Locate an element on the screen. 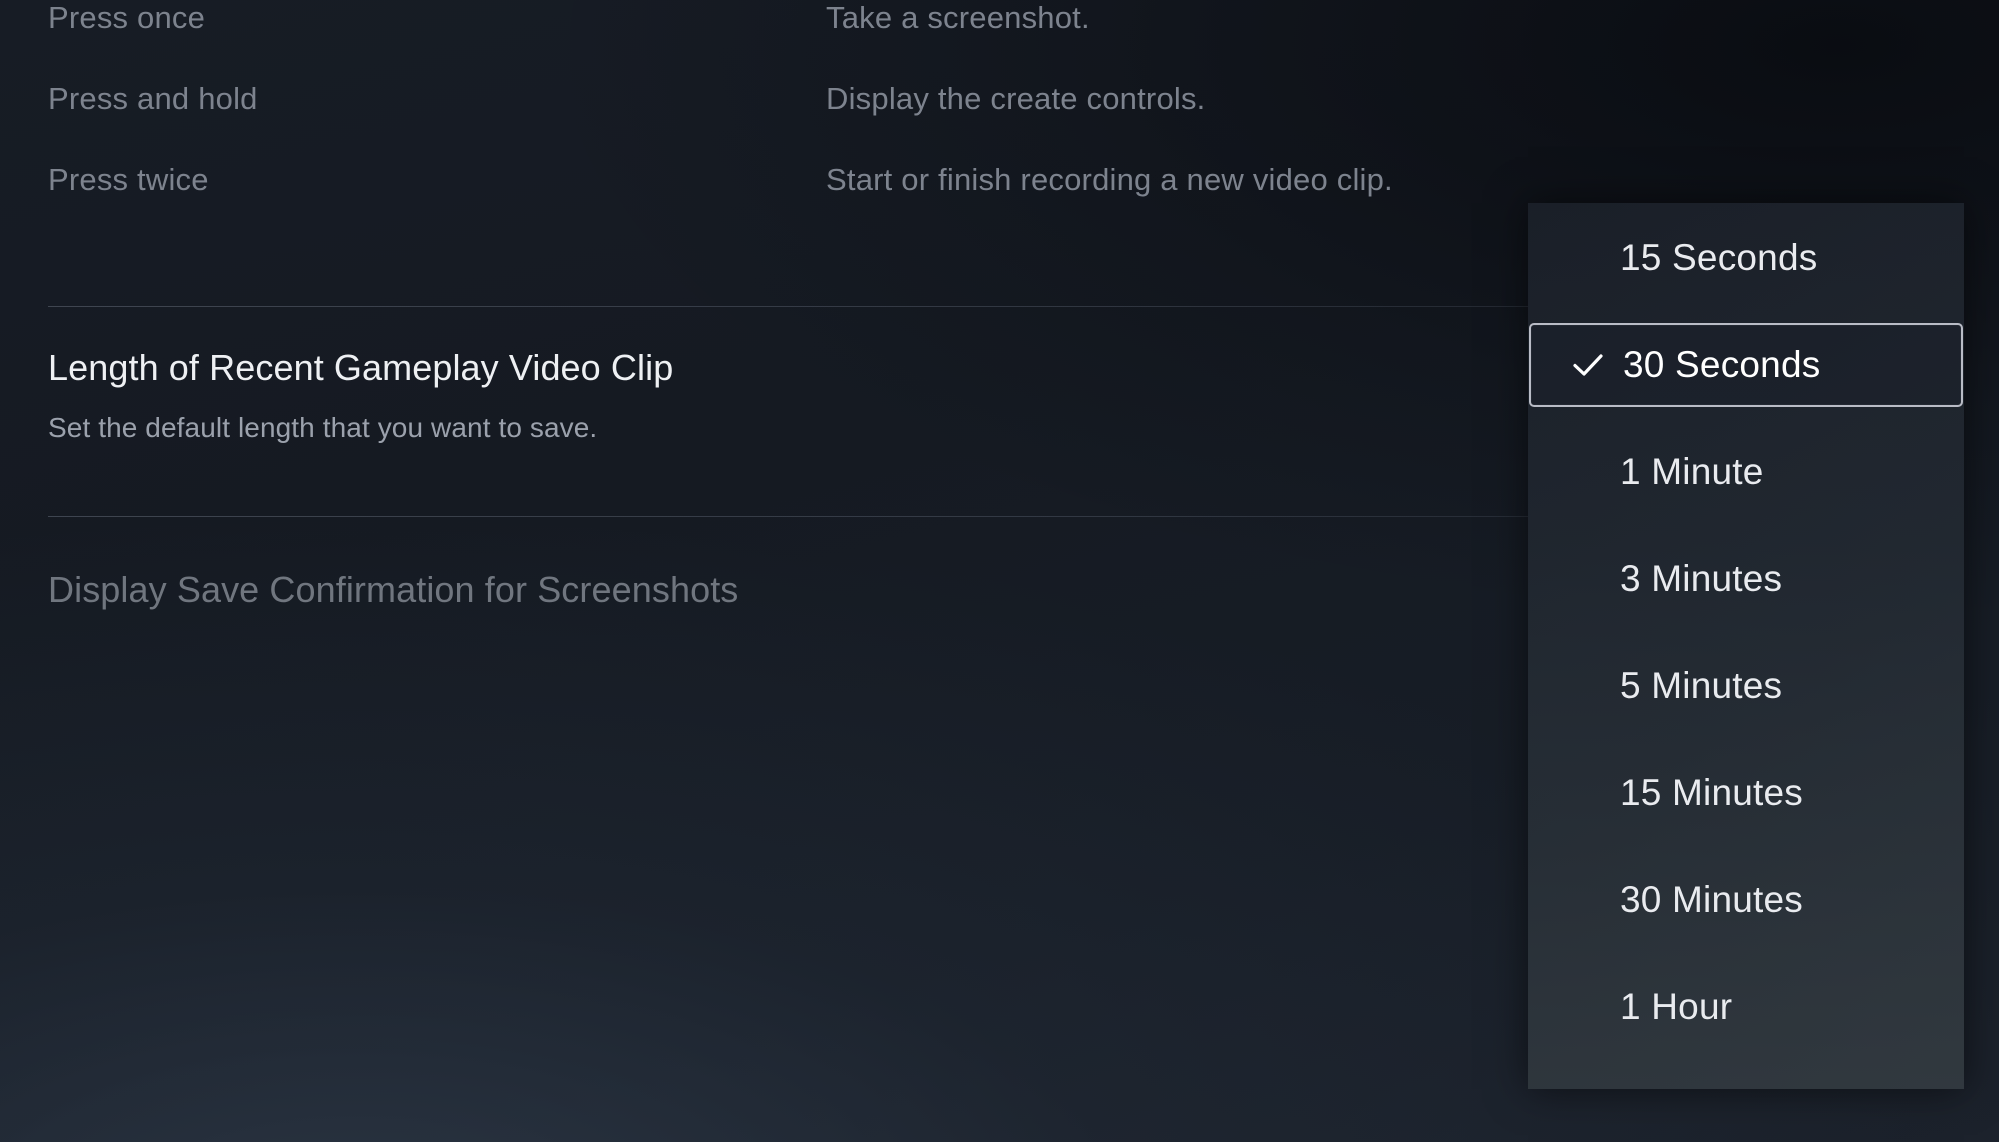 The image size is (1999, 1142). dropdown-option-selected: 30 Seconds is located at coordinates (1746, 365).